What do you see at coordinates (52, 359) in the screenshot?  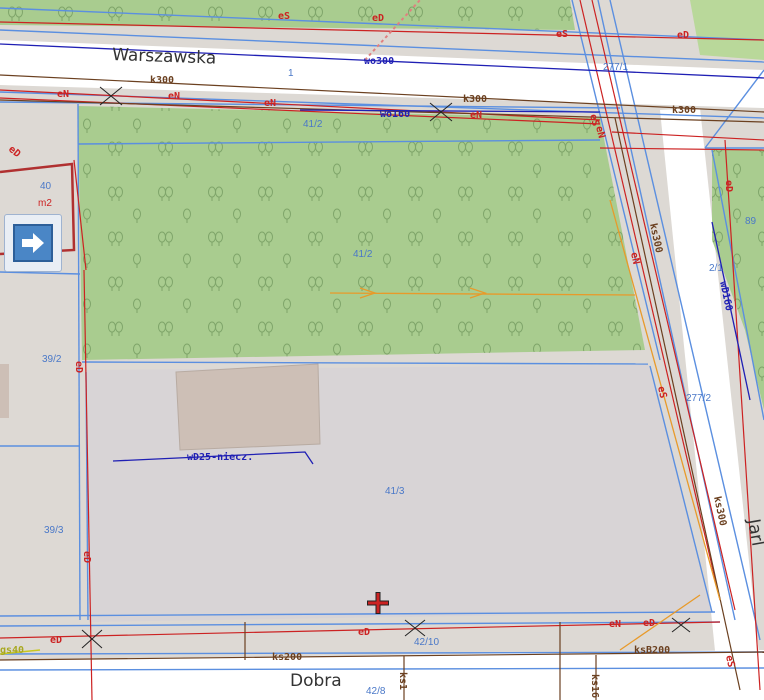 I see `parcel-label: 39/2` at bounding box center [52, 359].